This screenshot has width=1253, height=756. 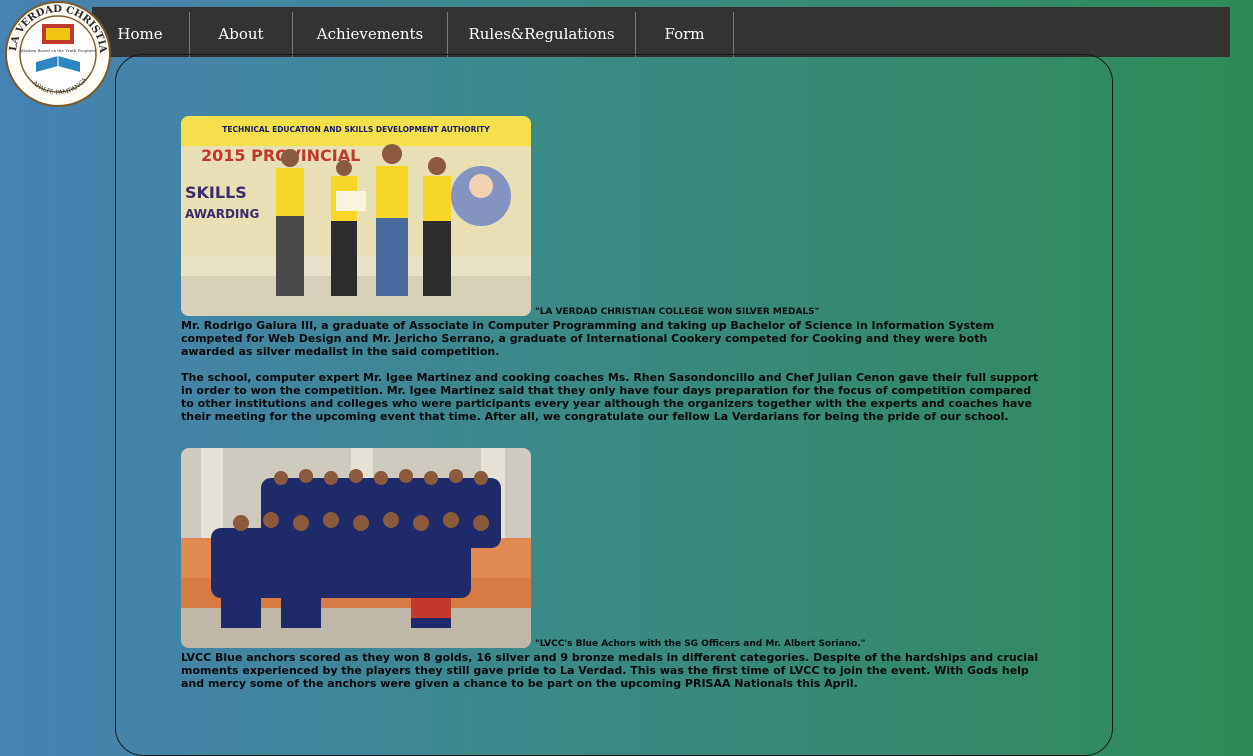 I want to click on nav-rules-regulations-link: Rules&Regulations, so click(x=541, y=34).